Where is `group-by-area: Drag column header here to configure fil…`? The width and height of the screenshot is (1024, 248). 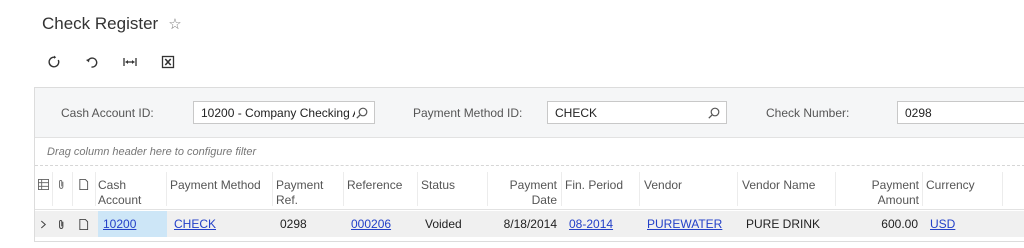 group-by-area: Drag column header here to configure fil… is located at coordinates (529, 152).